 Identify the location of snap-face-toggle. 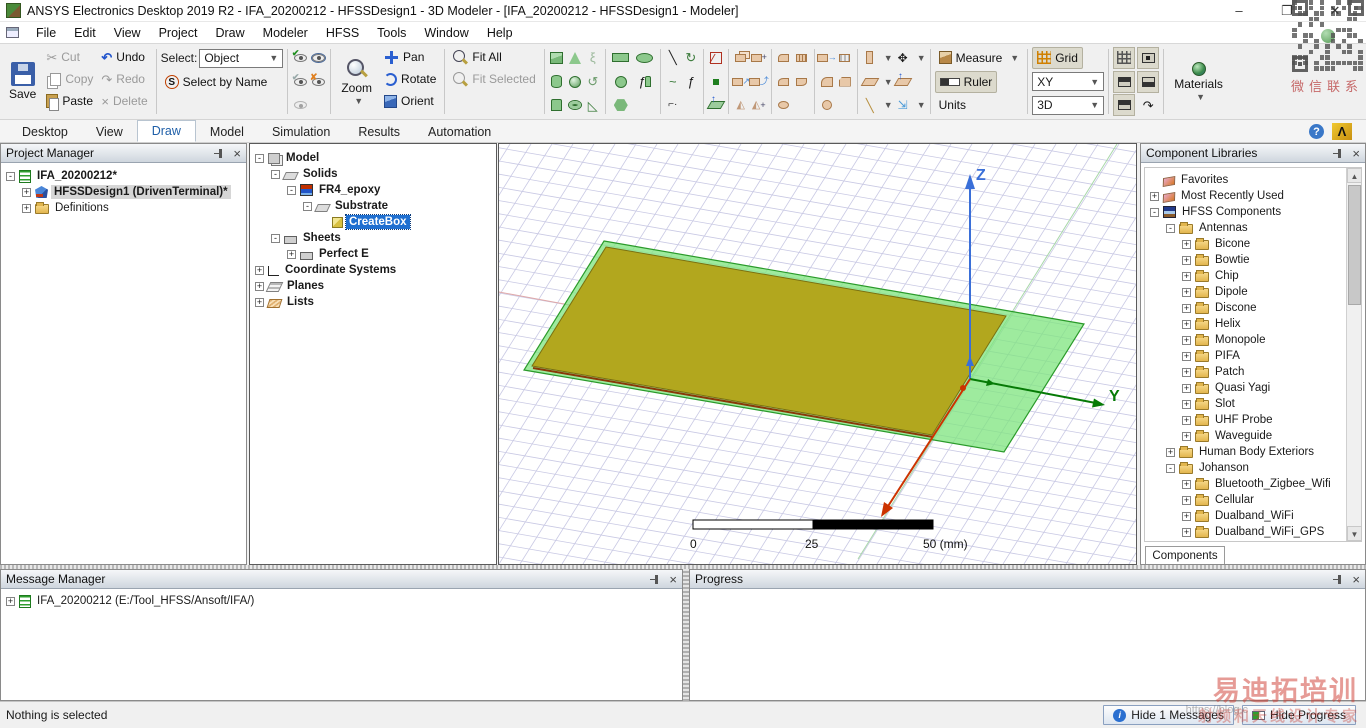
(1148, 81).